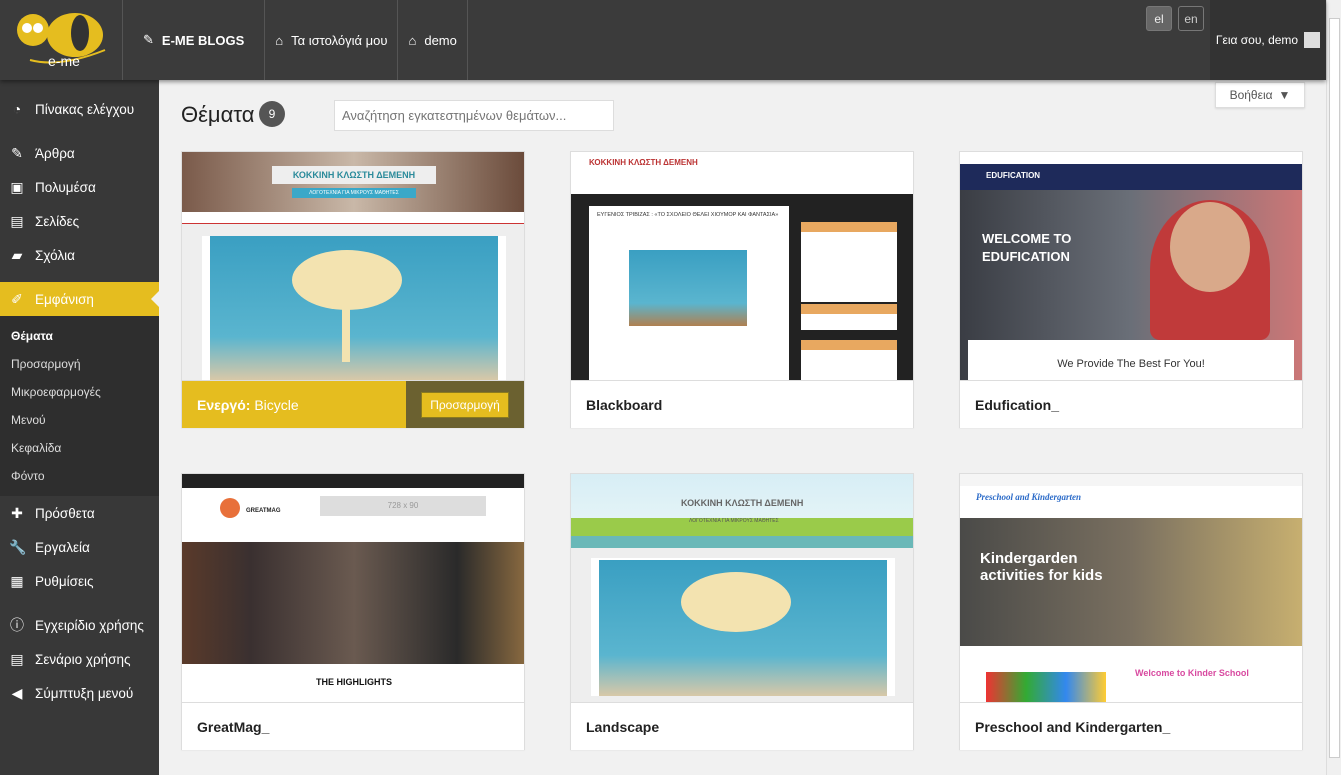 This screenshot has height=775, width=1341. I want to click on scrollbar-thumb, so click(1334, 388).